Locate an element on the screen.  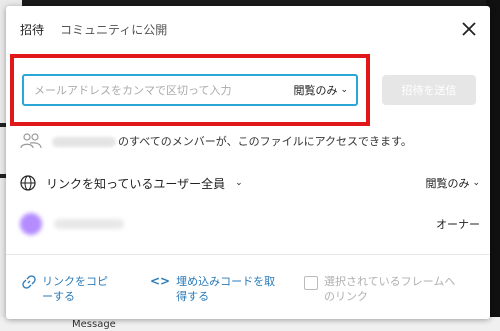
link-icon is located at coordinates (29, 282).